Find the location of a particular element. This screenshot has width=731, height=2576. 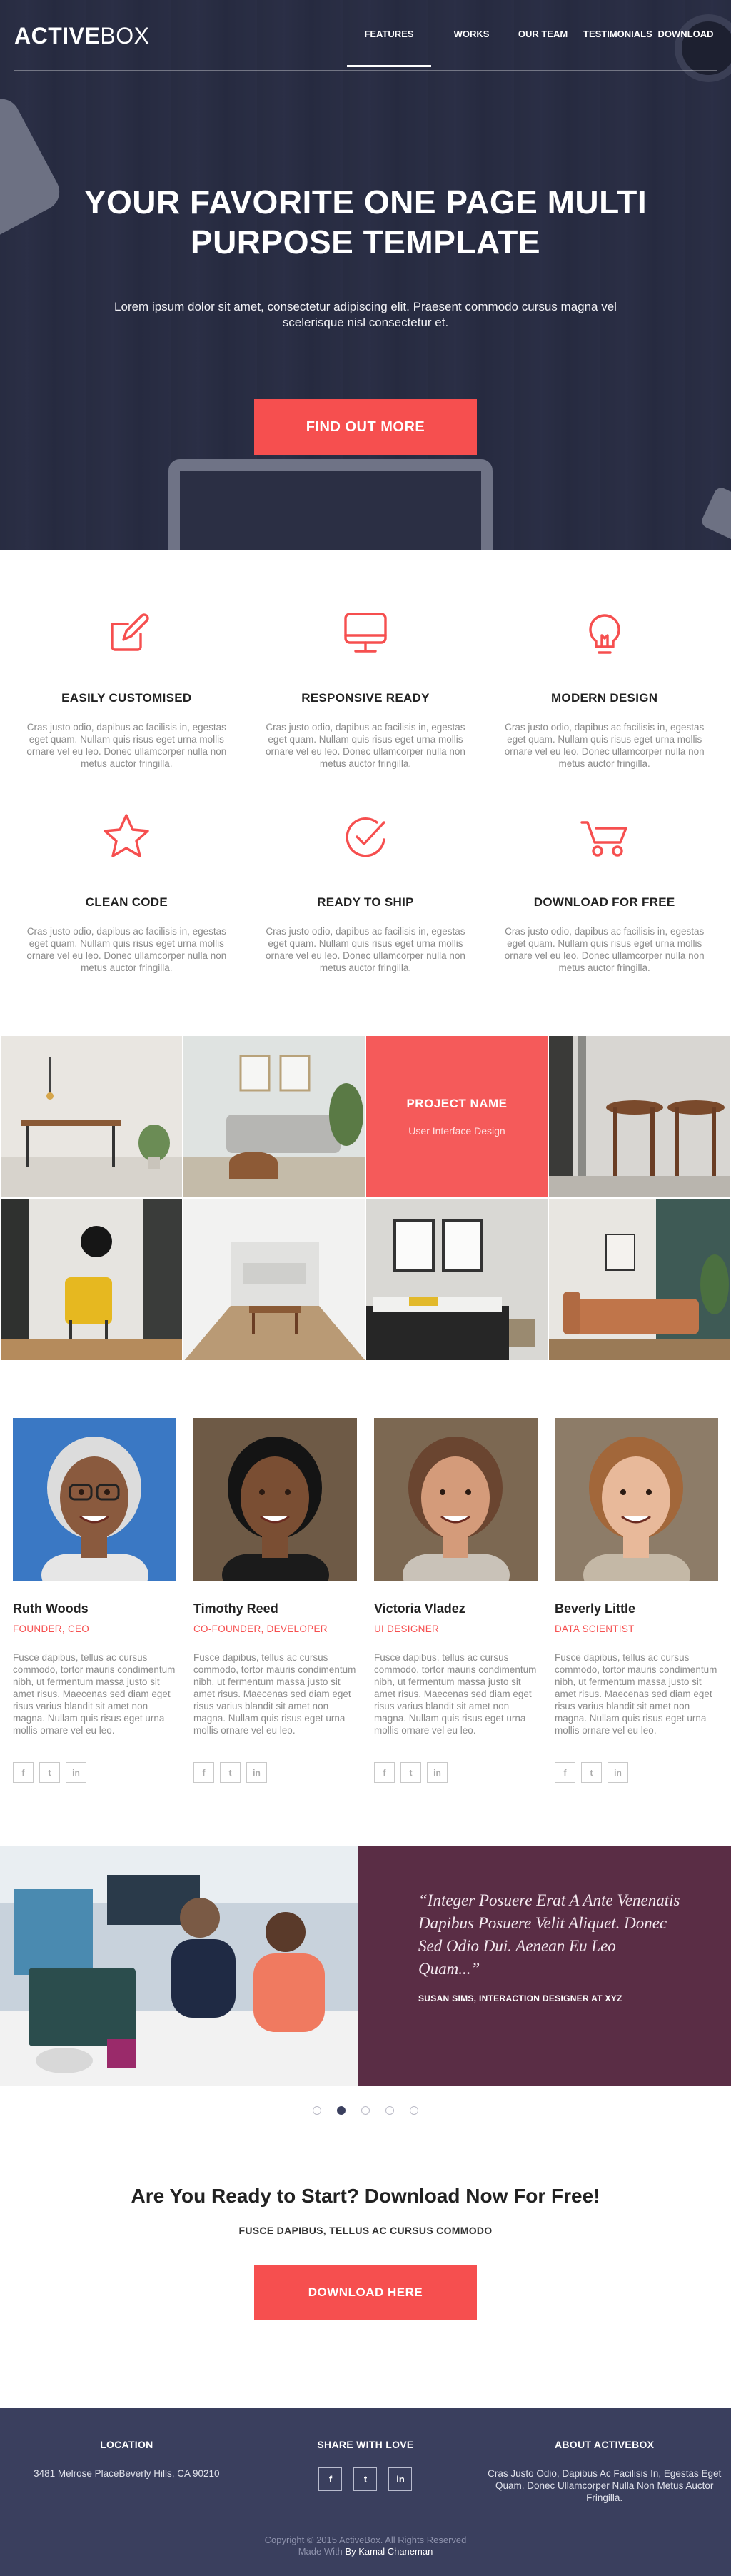

feature-title: RESPONSIVE READY is located at coordinates (365, 698).